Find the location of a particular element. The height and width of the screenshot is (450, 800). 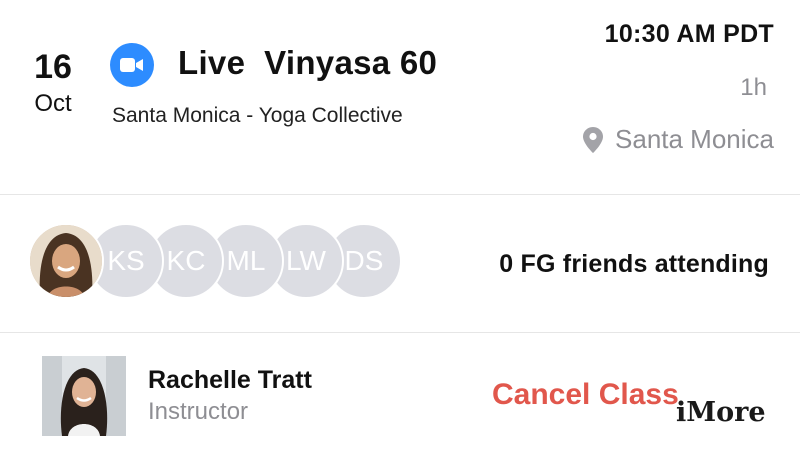

class-location: Santa Monica is located at coordinates (678, 139).